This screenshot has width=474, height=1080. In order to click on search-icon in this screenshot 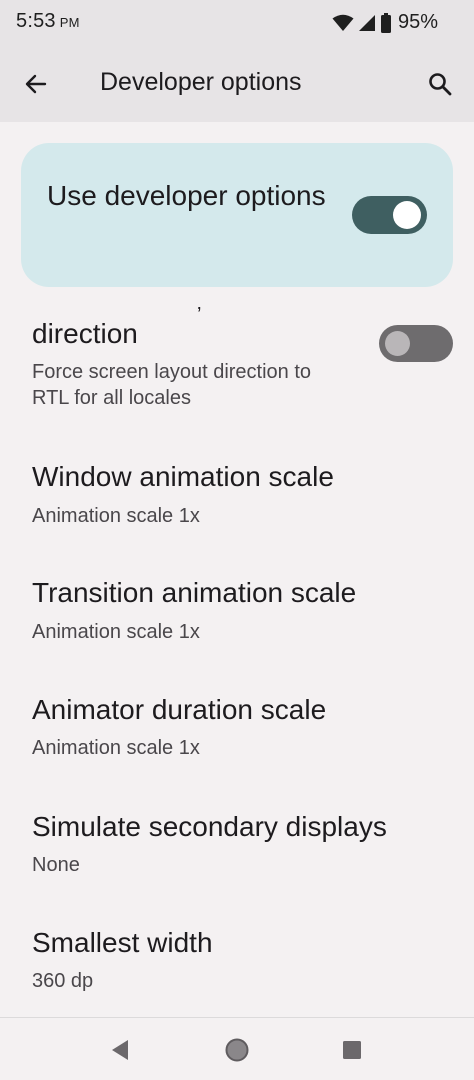, I will do `click(440, 84)`.